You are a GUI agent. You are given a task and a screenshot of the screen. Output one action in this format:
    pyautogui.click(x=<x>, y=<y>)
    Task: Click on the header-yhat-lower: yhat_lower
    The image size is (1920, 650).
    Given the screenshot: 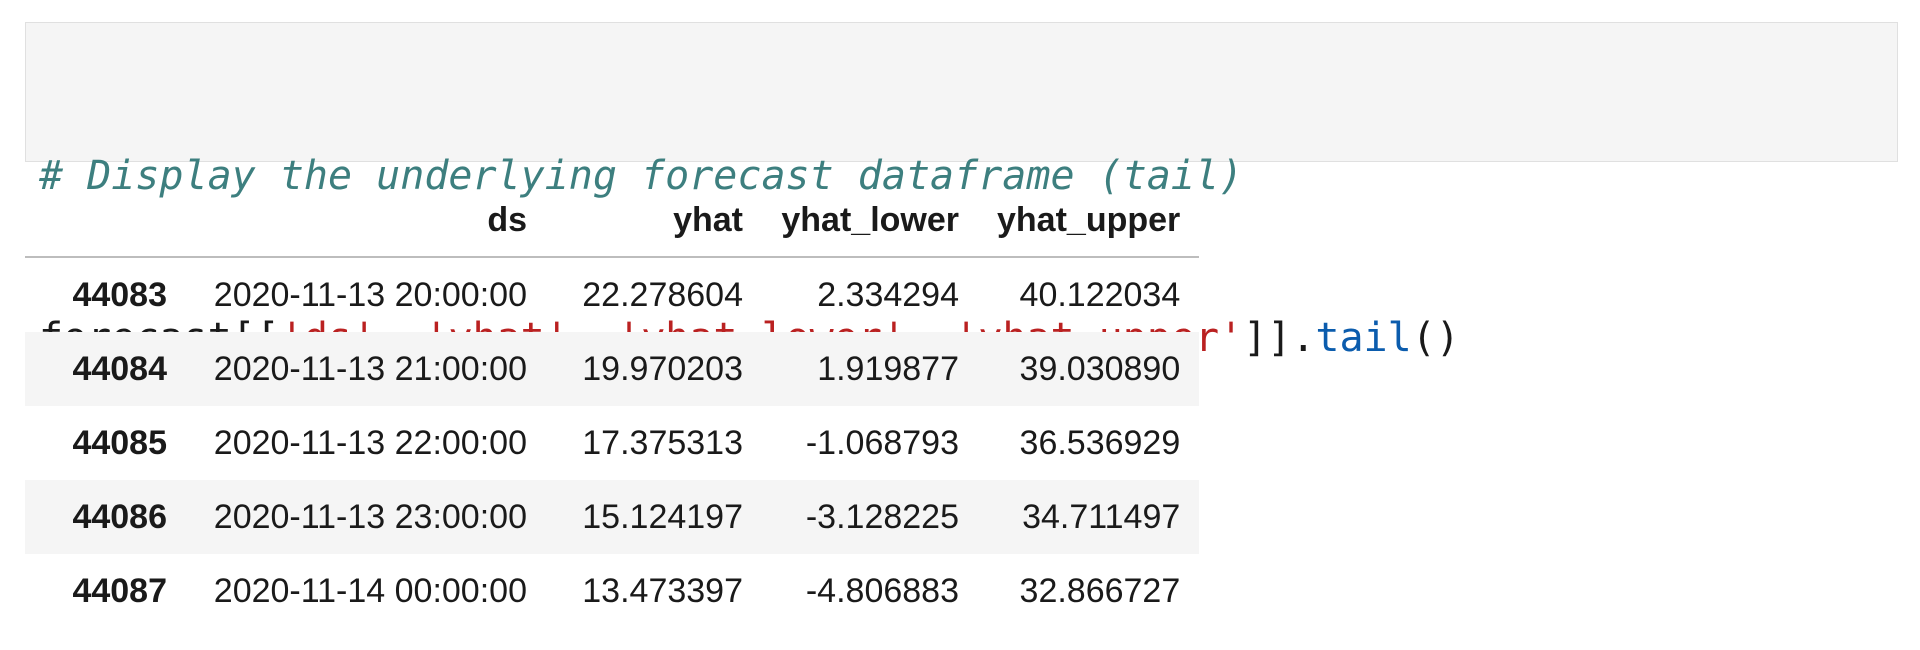 What is the action you would take?
    pyautogui.click(x=870, y=221)
    